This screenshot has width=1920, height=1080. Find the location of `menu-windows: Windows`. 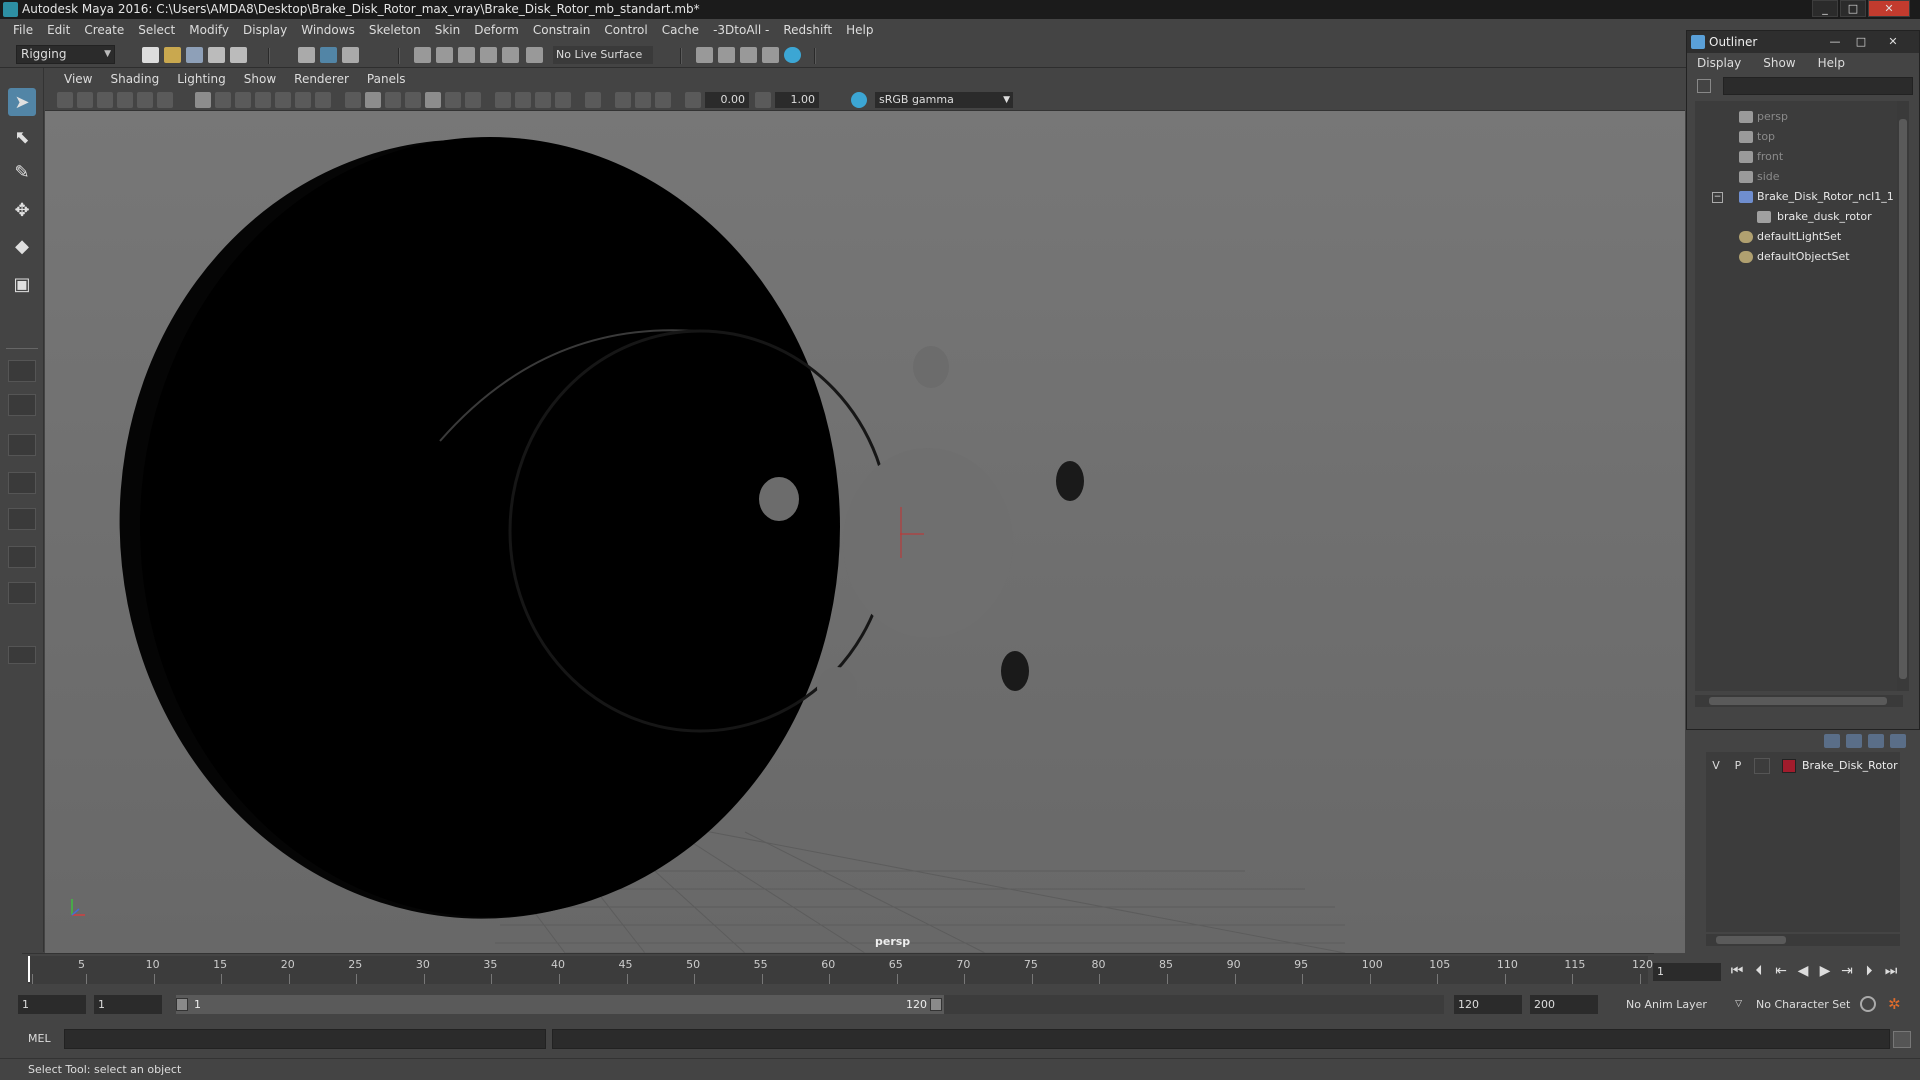

menu-windows: Windows is located at coordinates (328, 30).